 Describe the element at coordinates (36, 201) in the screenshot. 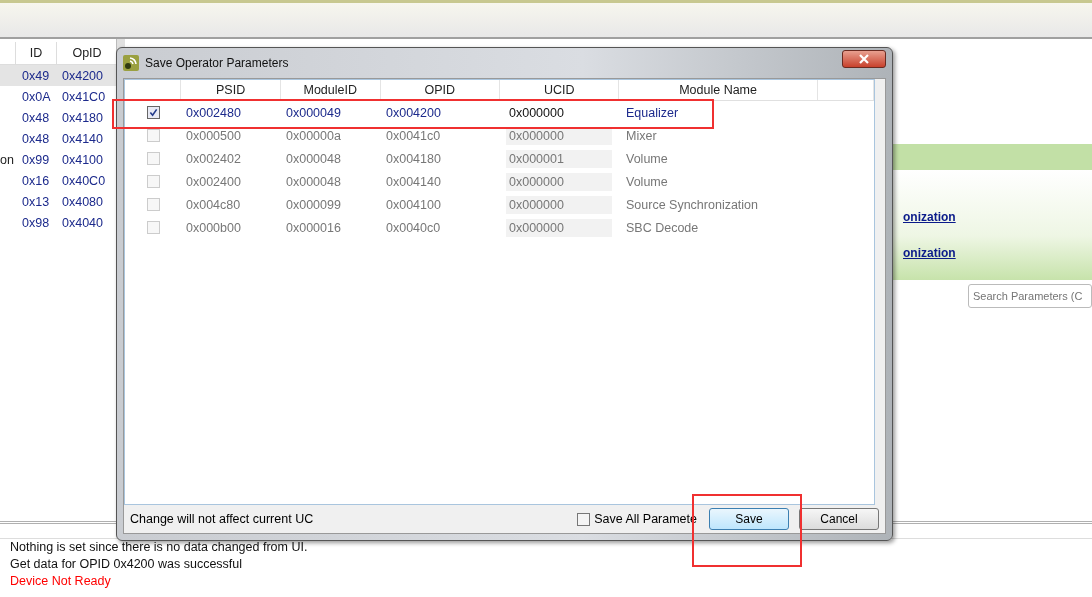

I see `table-cell: 0x13` at that location.